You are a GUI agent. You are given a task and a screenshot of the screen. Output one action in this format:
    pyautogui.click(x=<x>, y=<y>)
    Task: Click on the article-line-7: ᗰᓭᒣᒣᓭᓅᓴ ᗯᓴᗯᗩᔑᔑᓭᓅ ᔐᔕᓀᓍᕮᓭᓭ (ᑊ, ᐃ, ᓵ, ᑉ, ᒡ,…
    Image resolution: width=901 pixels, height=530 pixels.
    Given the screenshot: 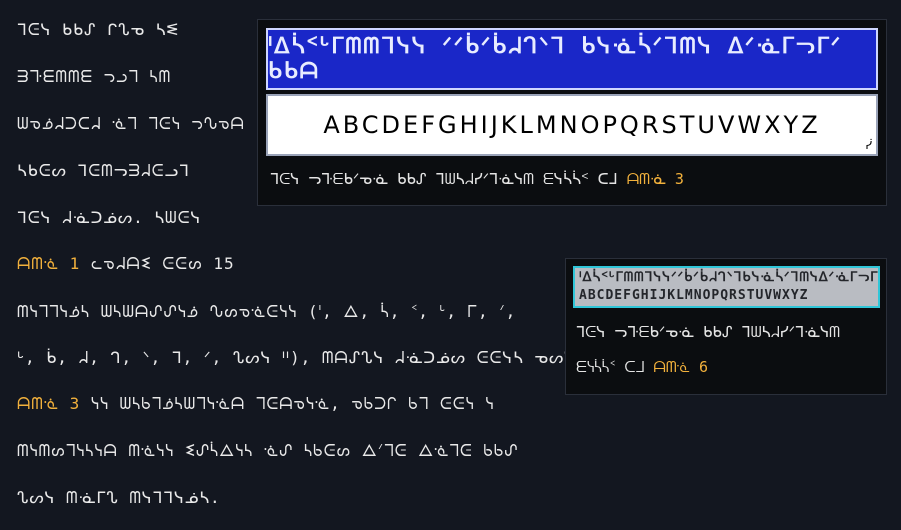 What is the action you would take?
    pyautogui.click(x=267, y=311)
    